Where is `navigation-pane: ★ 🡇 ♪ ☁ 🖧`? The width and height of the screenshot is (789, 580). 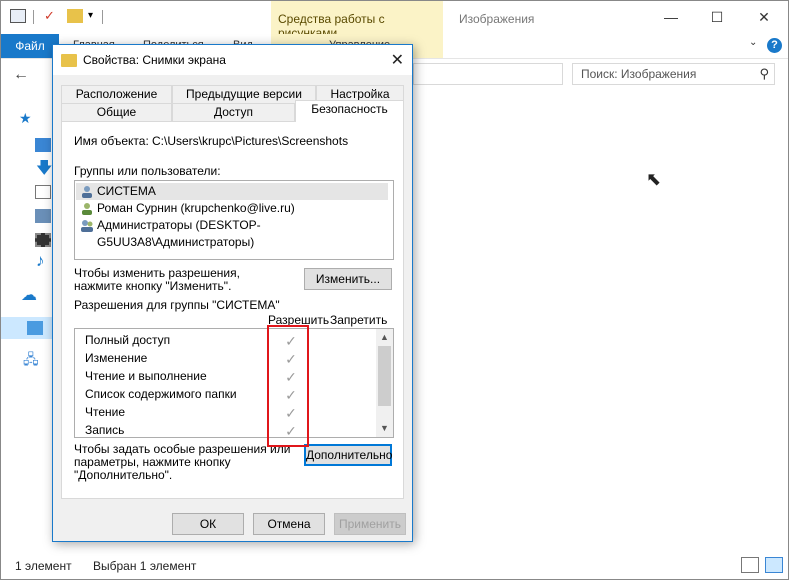
navigation-pane: ★ 🡇 ♪ ☁ 🖧 is located at coordinates (27, 323).